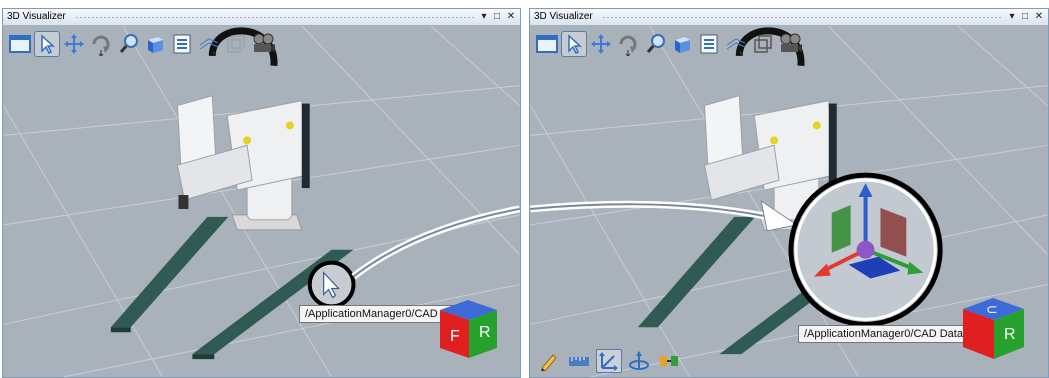 This screenshot has height=378, width=1049. Describe the element at coordinates (470, 329) in the screenshot. I see `view-cube: F R` at that location.